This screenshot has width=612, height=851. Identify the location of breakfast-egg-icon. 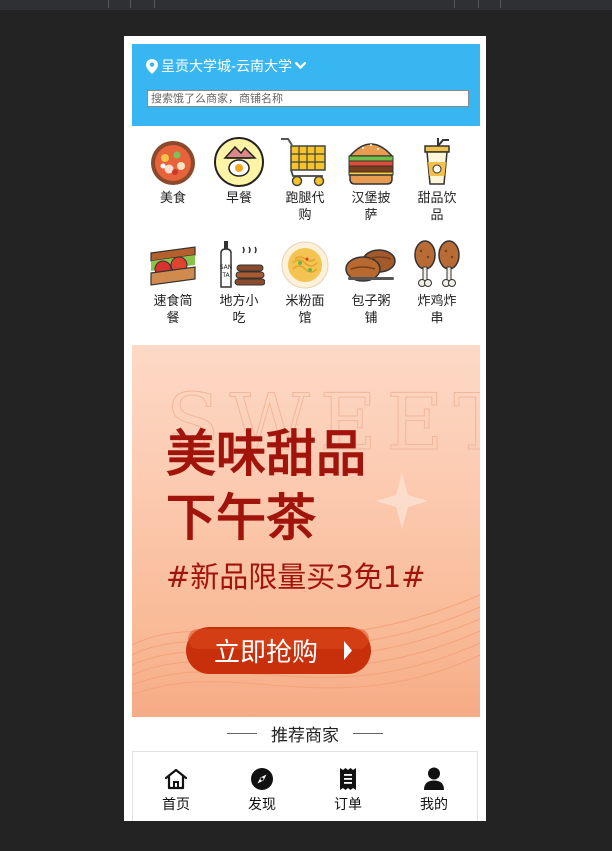
(239, 162).